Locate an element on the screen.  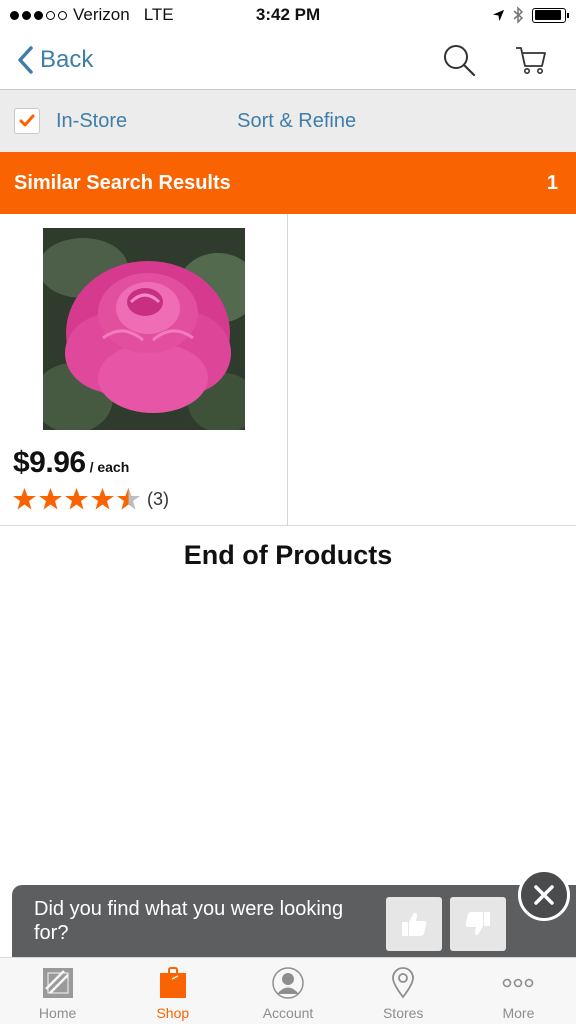
network-type: LTE is located at coordinates (158, 14).